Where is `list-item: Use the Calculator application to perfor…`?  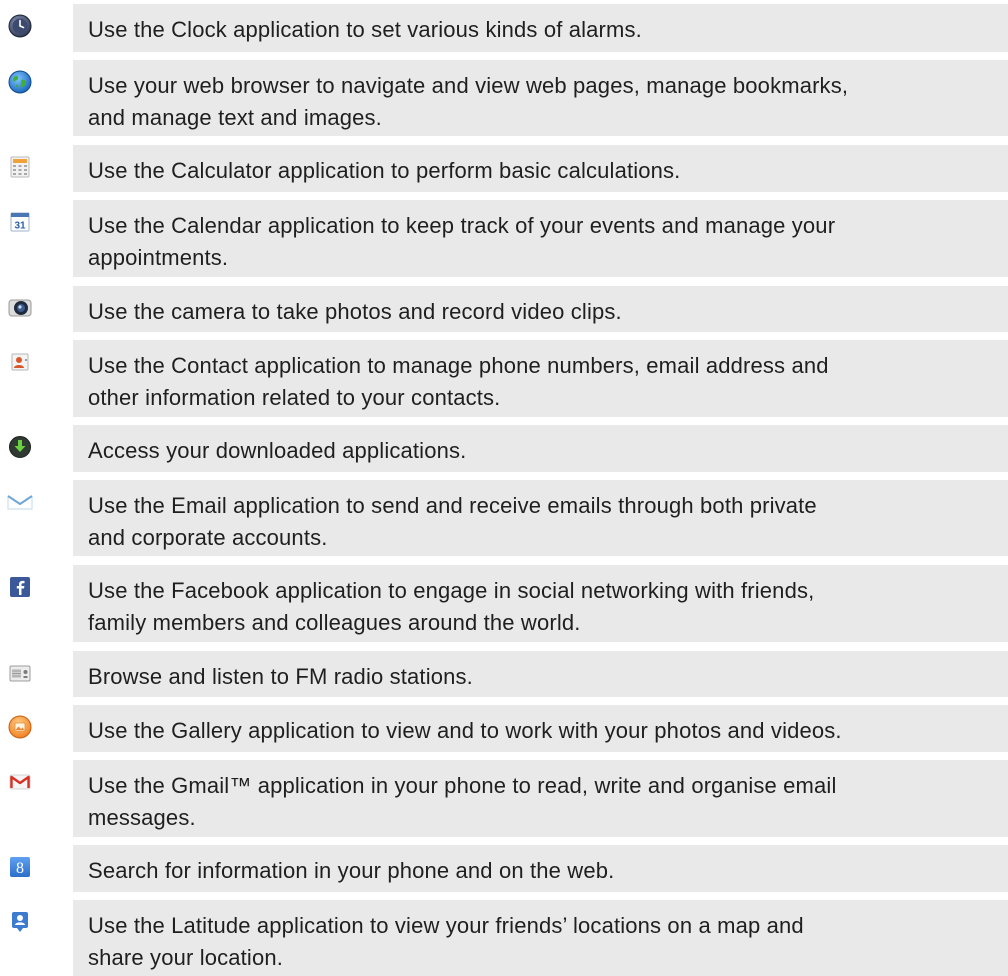 list-item: Use the Calculator application to perfor… is located at coordinates (504, 168).